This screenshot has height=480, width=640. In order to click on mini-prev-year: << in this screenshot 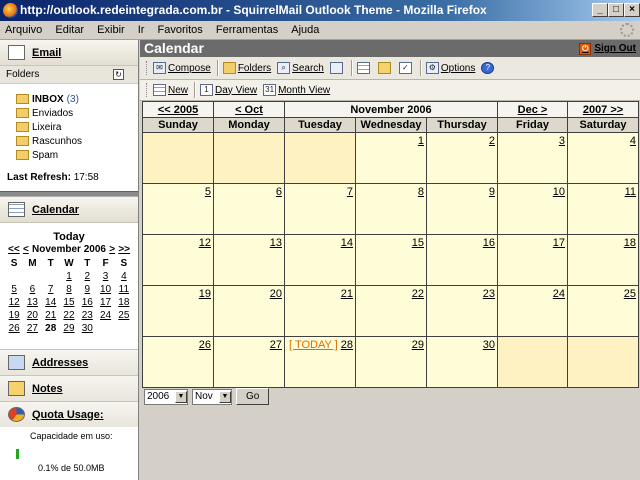, I will do `click(14, 250)`.